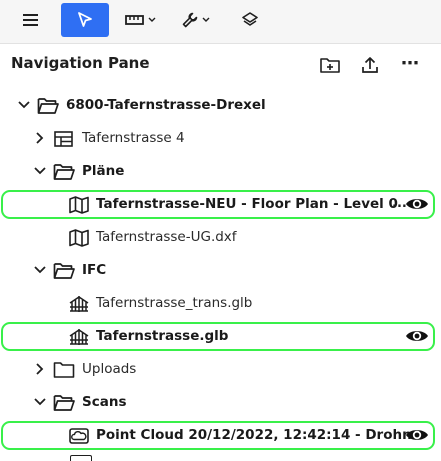  I want to click on upload-icon, so click(370, 65).